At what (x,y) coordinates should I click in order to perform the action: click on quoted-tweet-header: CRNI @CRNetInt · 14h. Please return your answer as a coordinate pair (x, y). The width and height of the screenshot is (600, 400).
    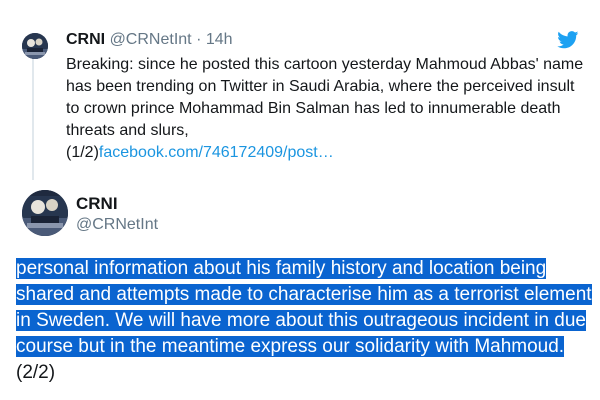
    Looking at the image, I should click on (149, 40).